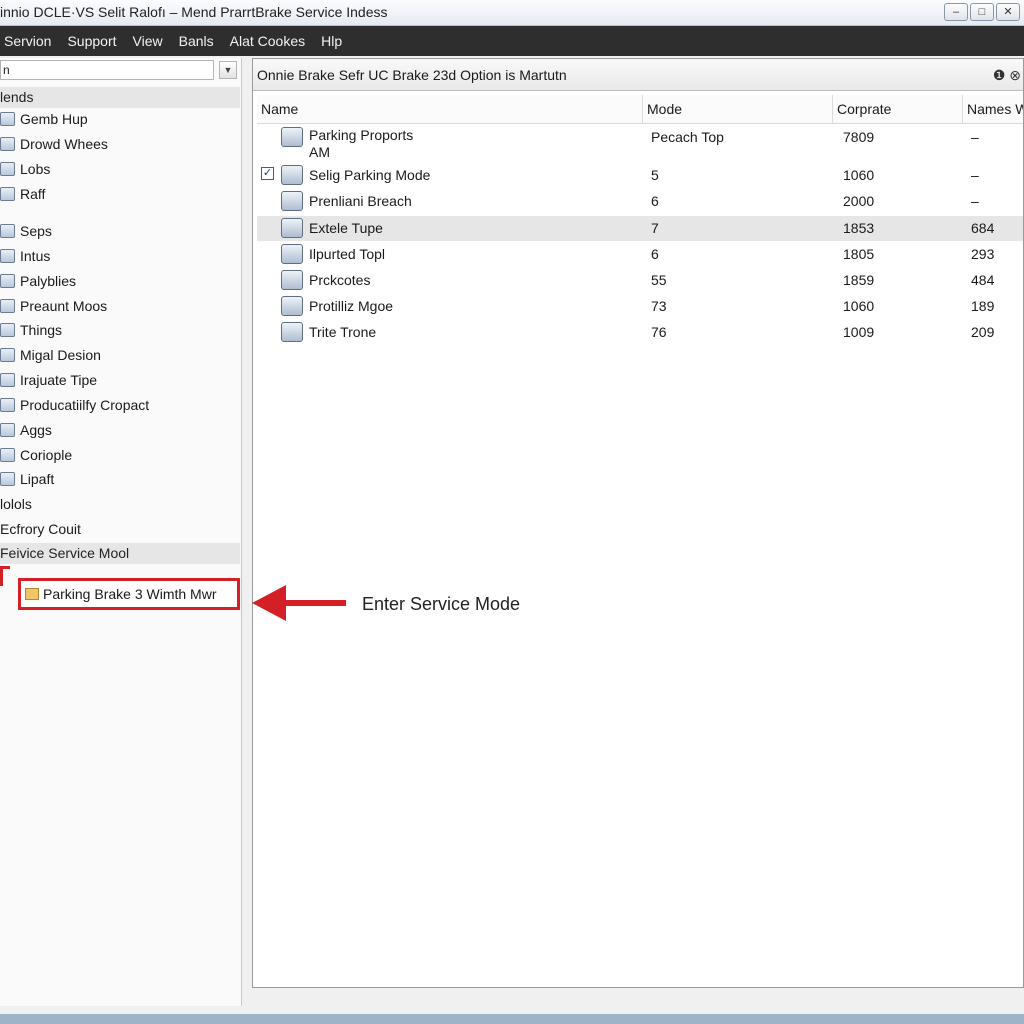 This screenshot has width=1024, height=1024. I want to click on column-header-names: Names W, so click(993, 109).